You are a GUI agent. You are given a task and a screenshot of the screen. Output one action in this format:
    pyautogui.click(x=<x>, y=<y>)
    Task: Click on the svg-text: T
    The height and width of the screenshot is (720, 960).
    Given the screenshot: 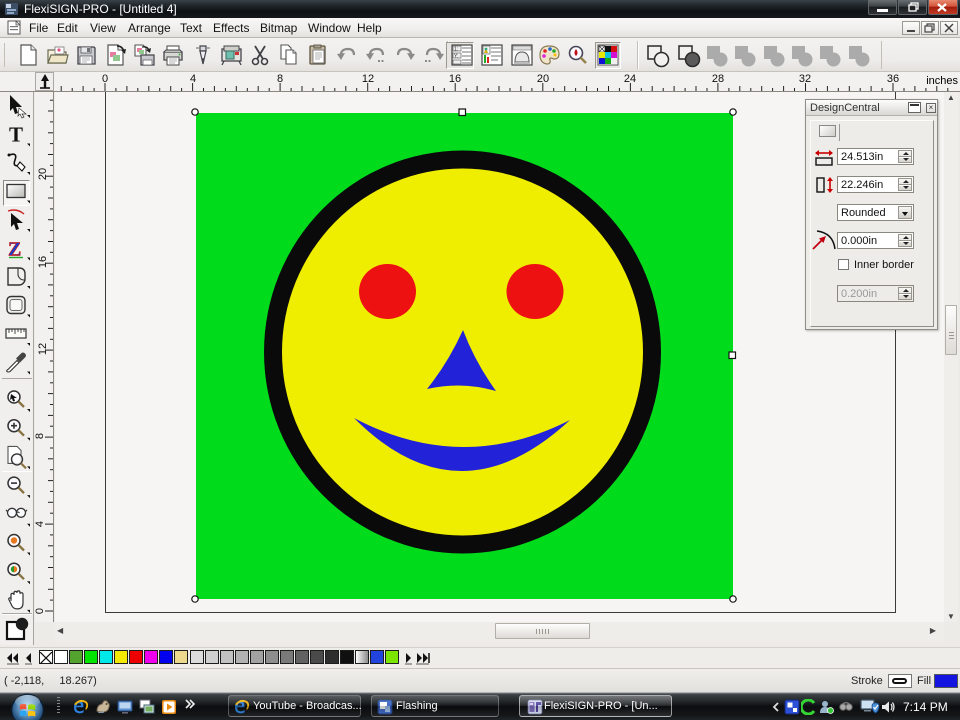 What is the action you would take?
    pyautogui.click(x=16, y=135)
    